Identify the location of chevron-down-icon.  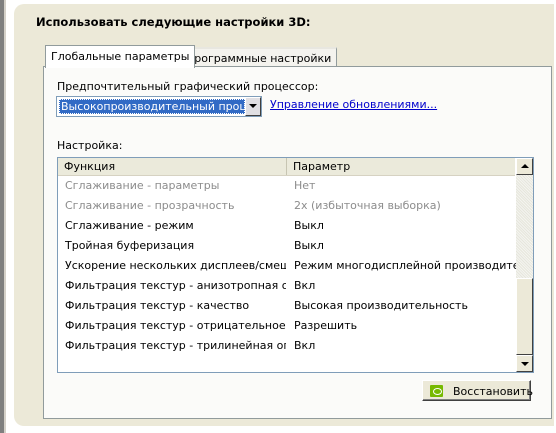
(253, 106).